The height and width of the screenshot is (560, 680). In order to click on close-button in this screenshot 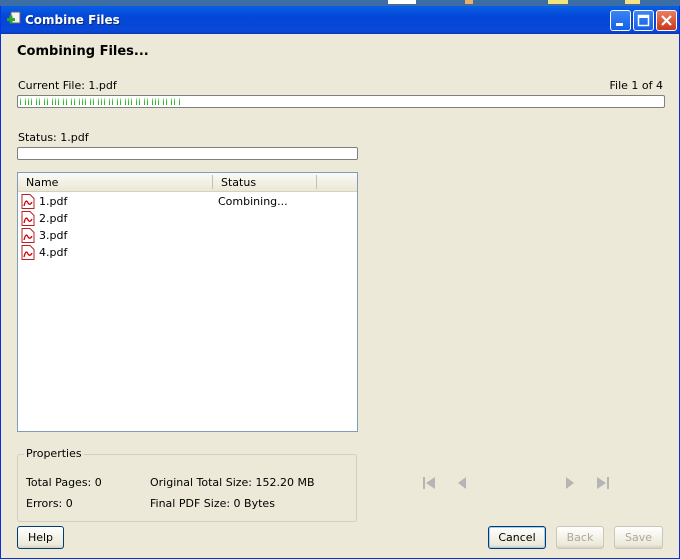, I will do `click(666, 20)`.